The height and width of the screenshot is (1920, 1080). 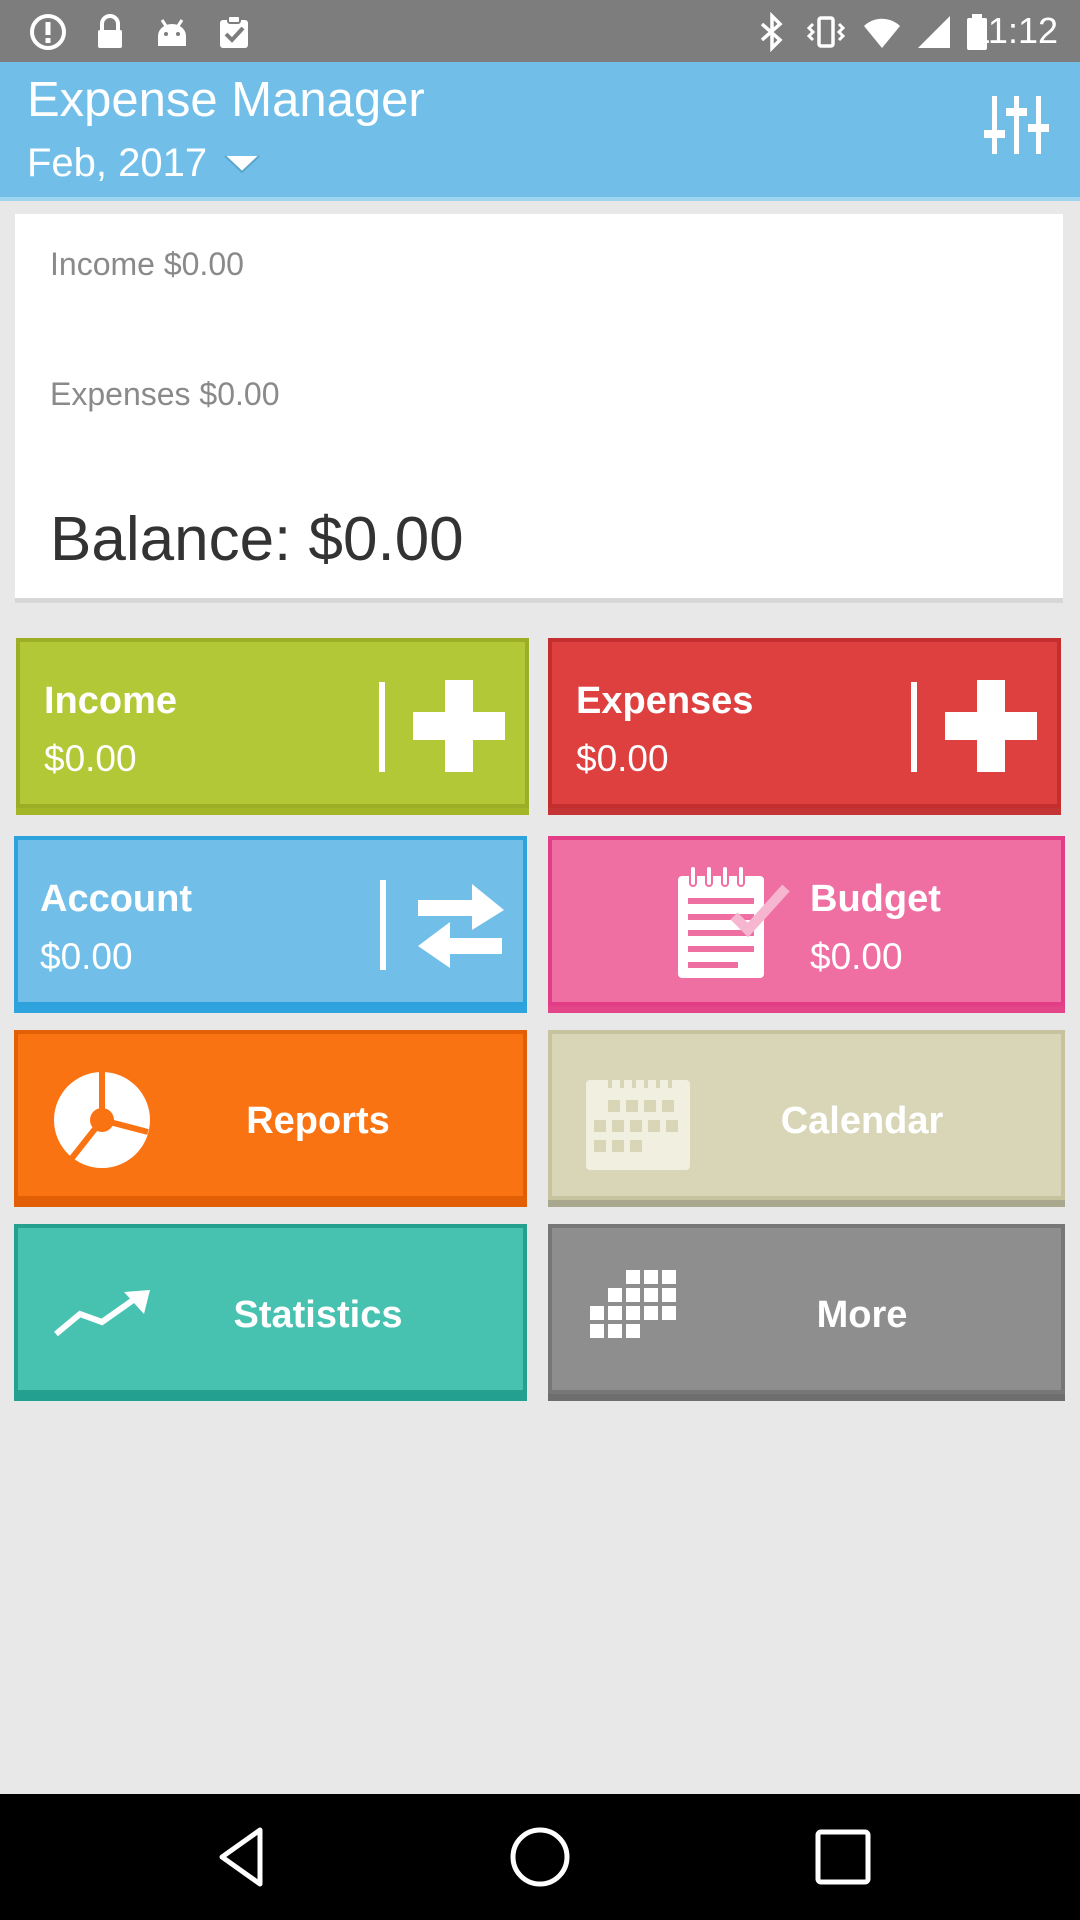 I want to click on expenses-tile-amount: $0.00, so click(x=622, y=758).